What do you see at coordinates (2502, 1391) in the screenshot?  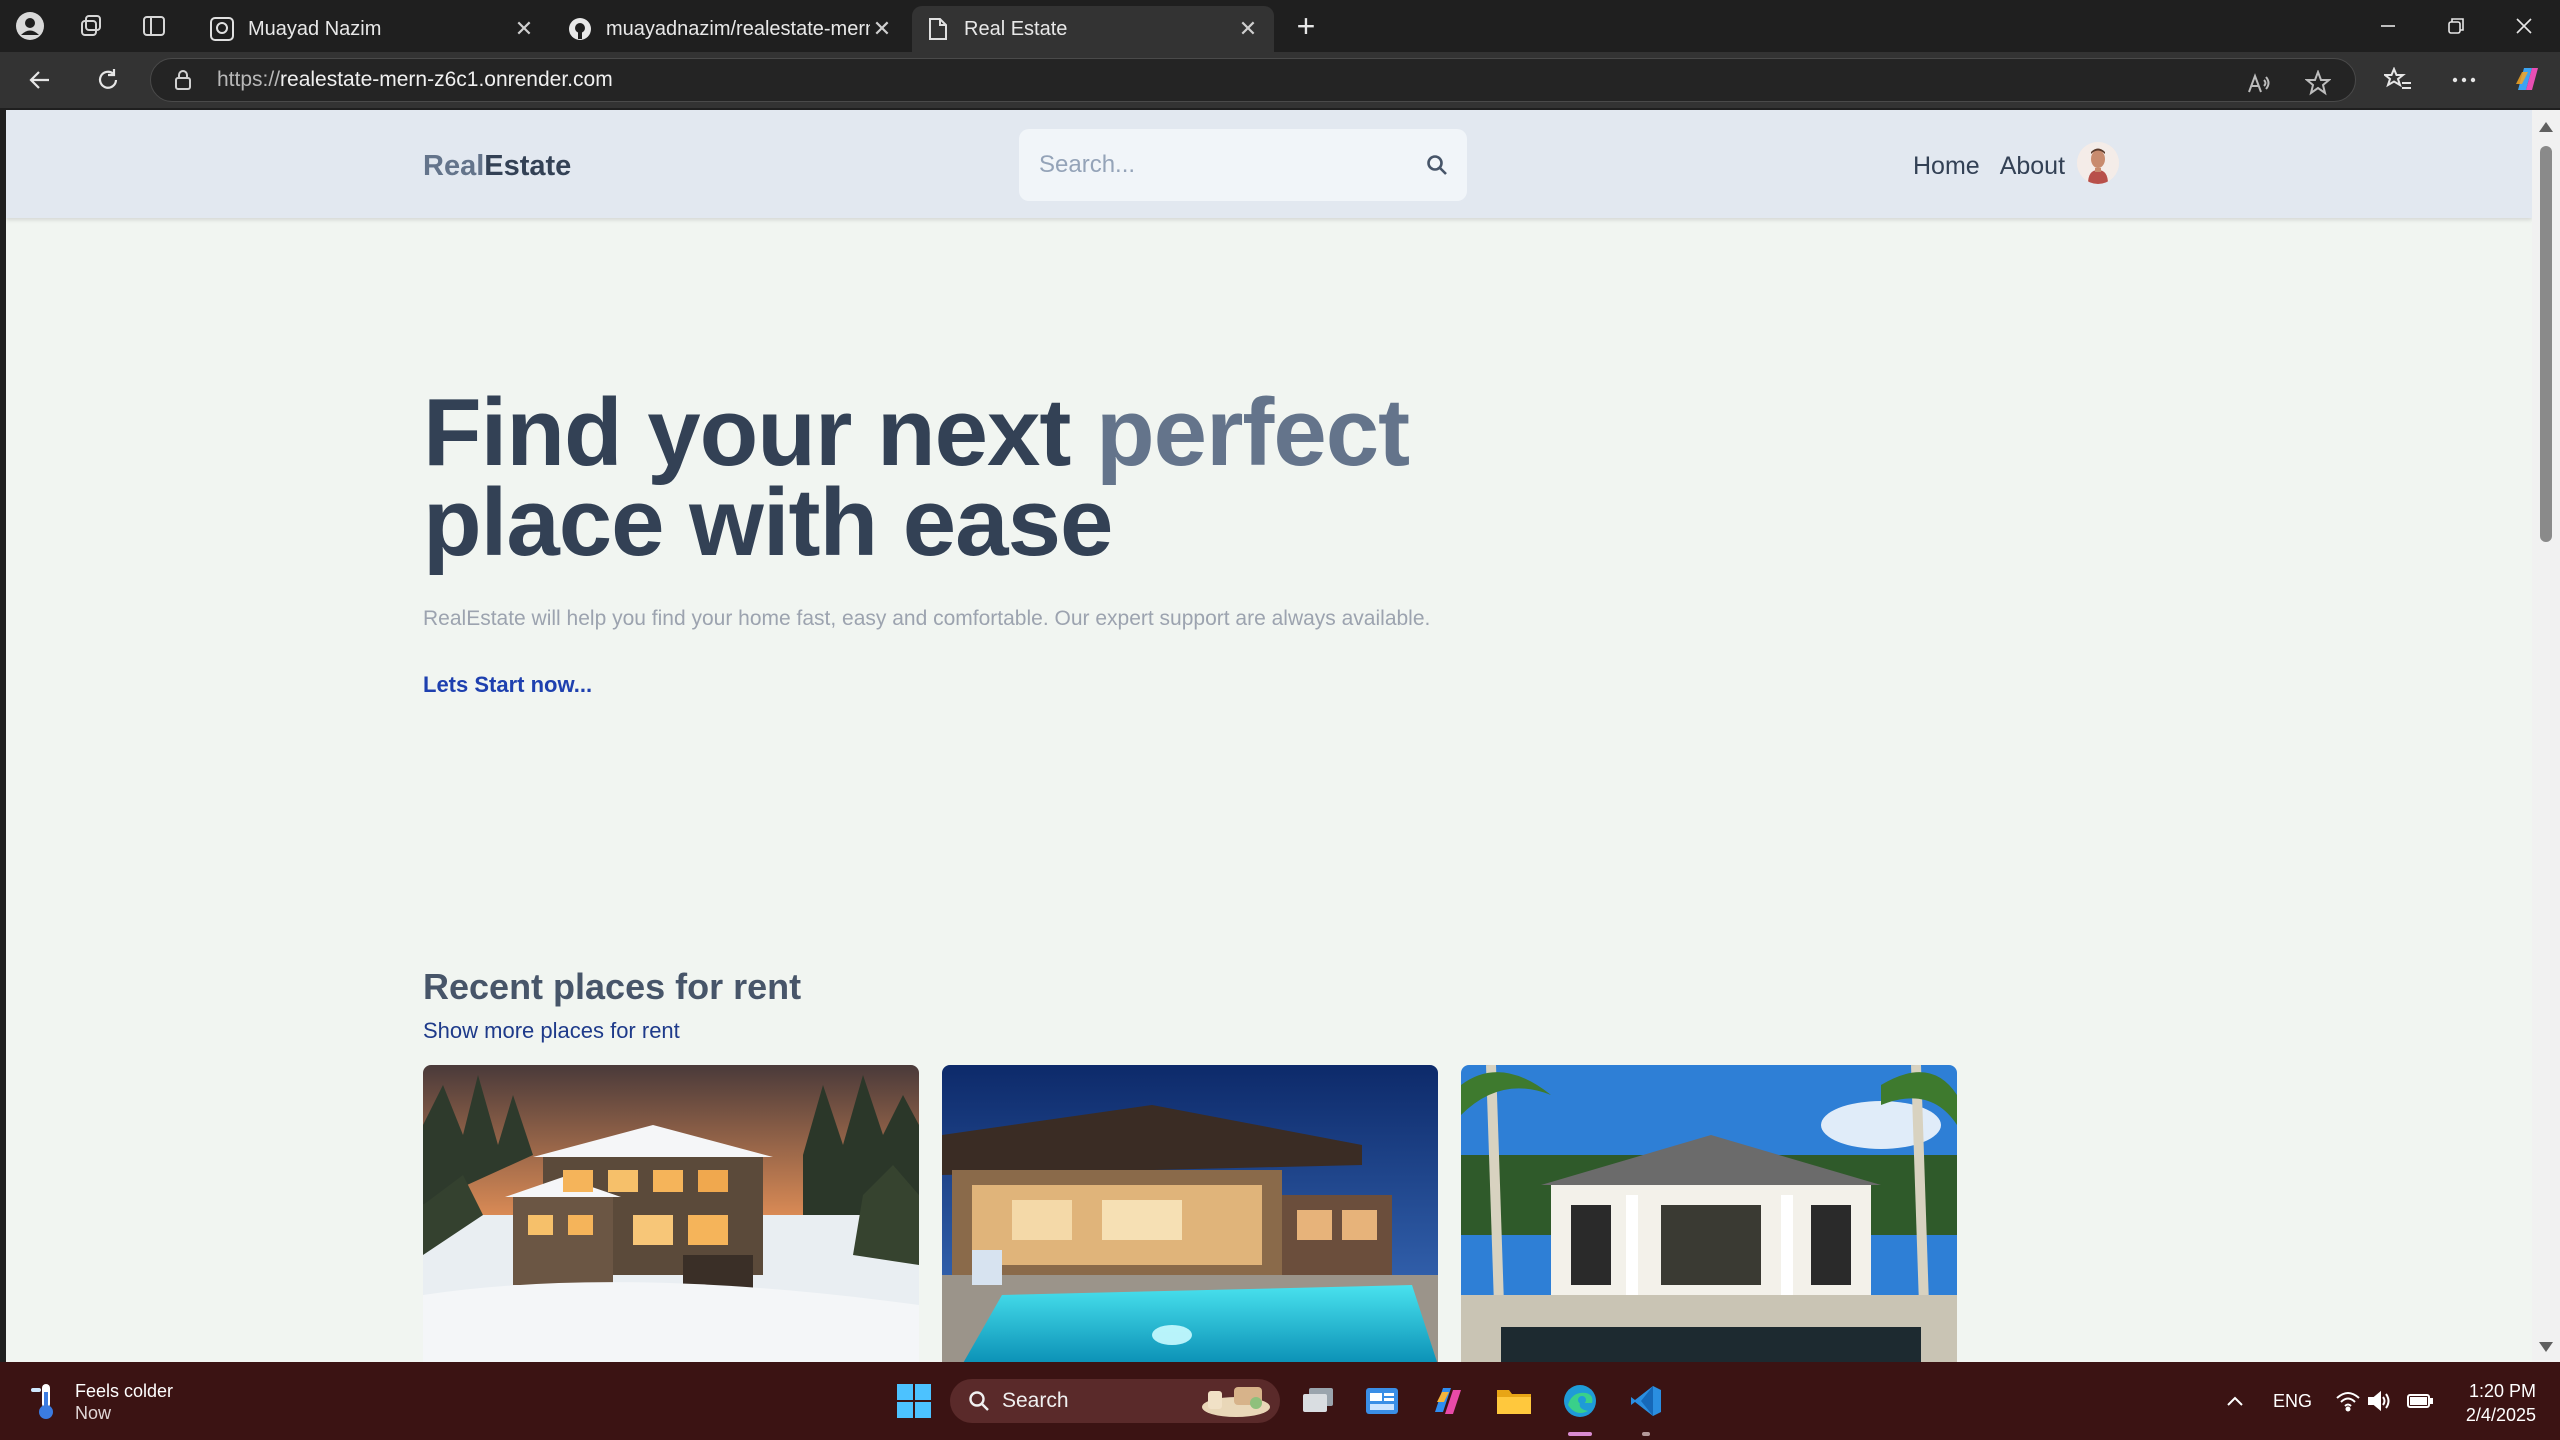 I see `clock-time: 1:20 PM` at bounding box center [2502, 1391].